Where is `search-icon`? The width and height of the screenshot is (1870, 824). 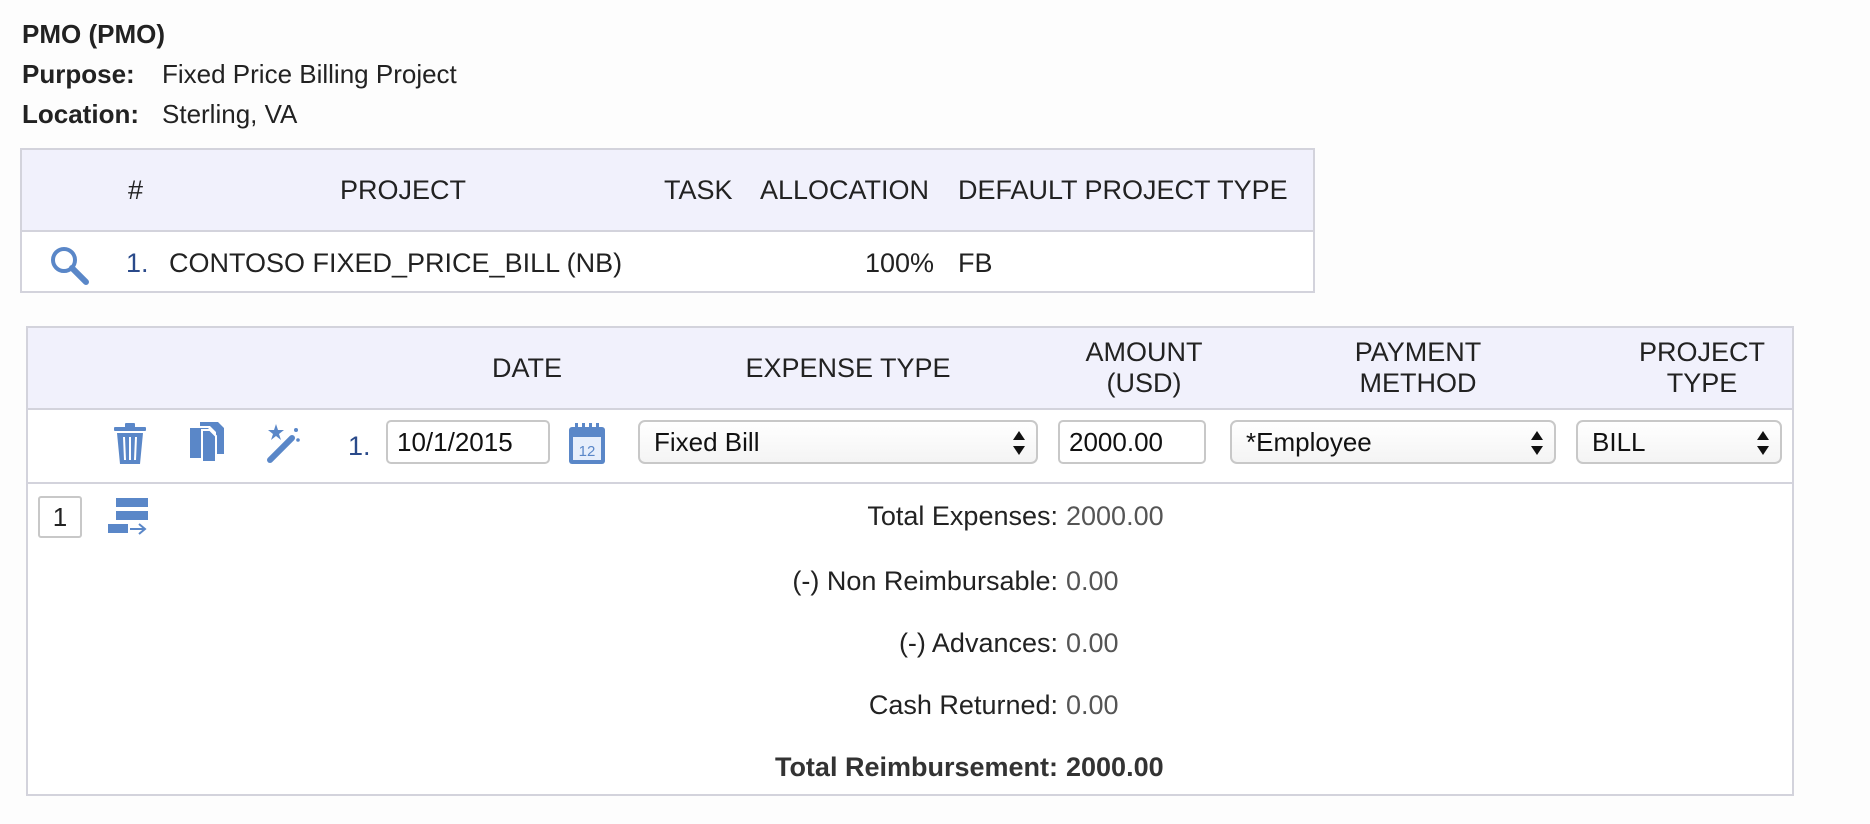
search-icon is located at coordinates (70, 266).